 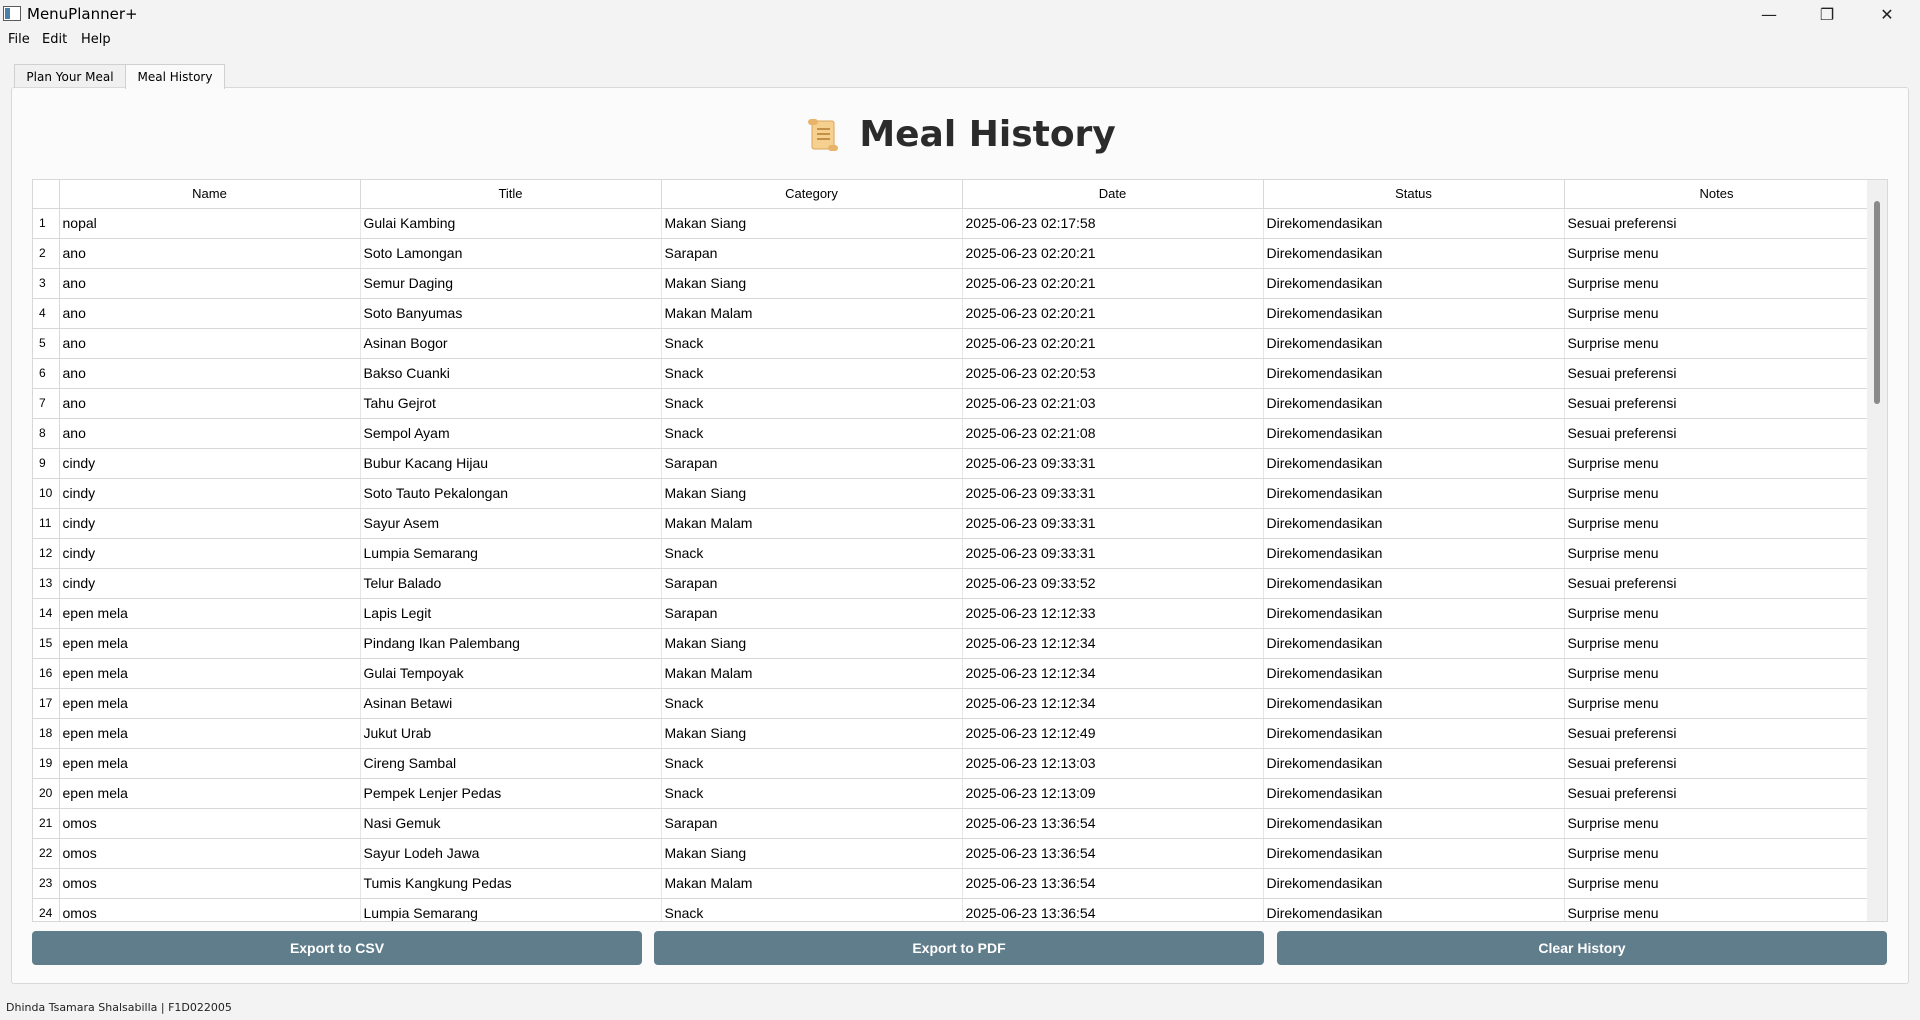 What do you see at coordinates (1887, 14) in the screenshot?
I see `close-button: ✕` at bounding box center [1887, 14].